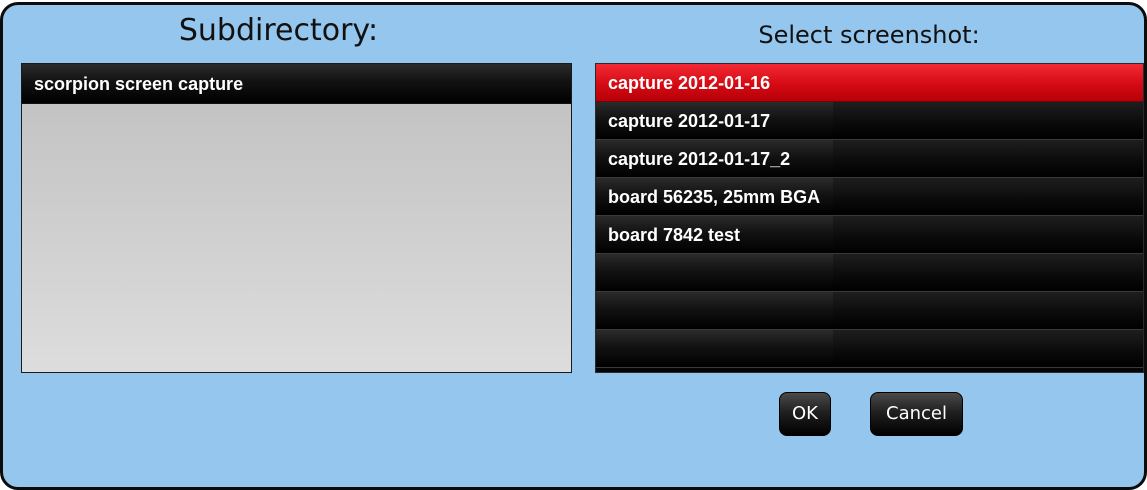 The width and height of the screenshot is (1147, 490). What do you see at coordinates (869, 83) in the screenshot?
I see `screenshot-item-capture-2012-01-16: capture 2012-01-16` at bounding box center [869, 83].